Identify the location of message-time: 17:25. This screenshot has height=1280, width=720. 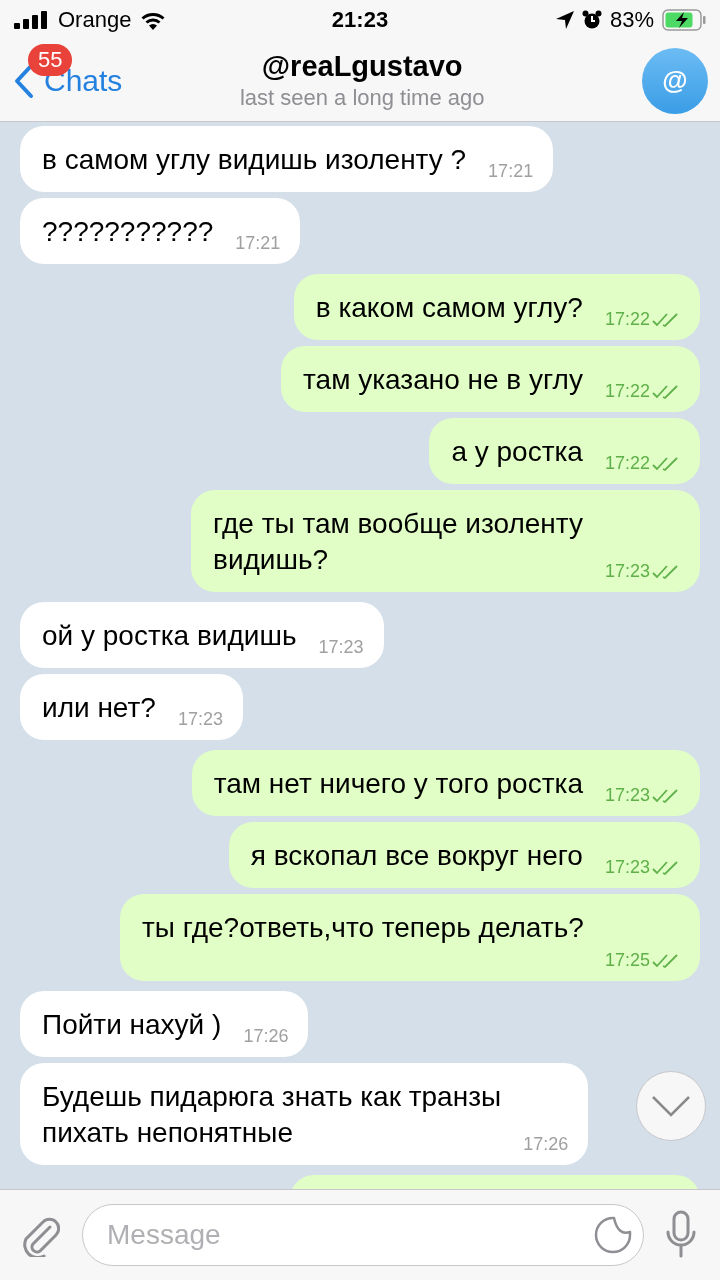
(627, 960).